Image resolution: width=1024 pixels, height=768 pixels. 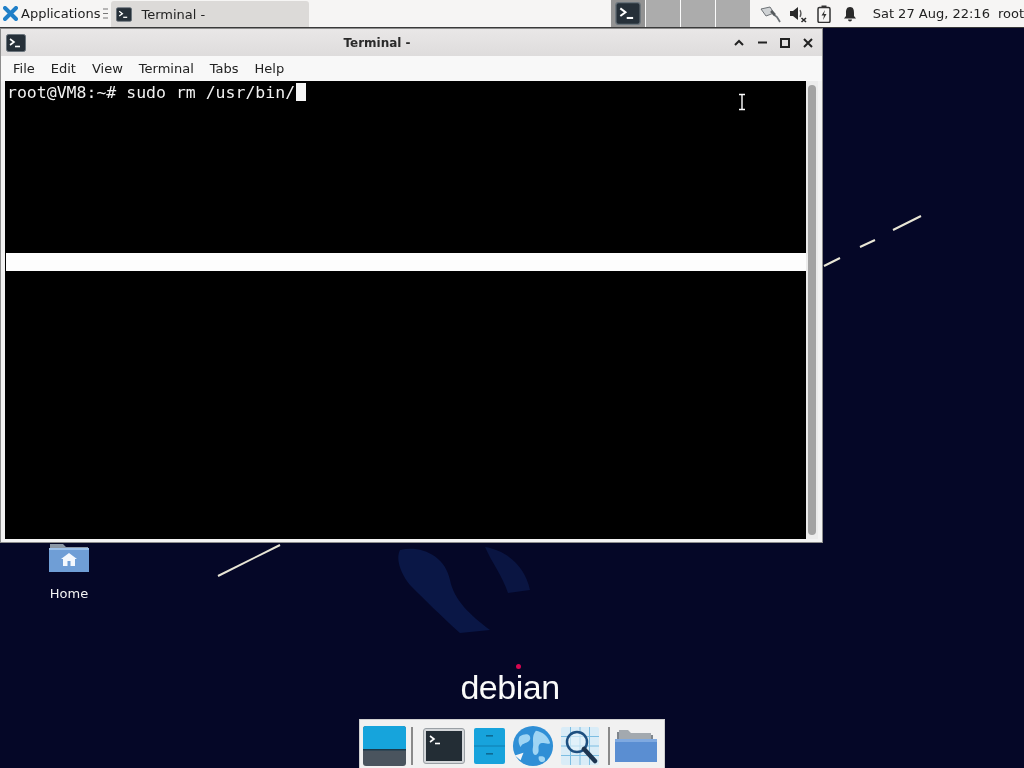 I want to click on applications-menu: Applications, so click(x=50, y=13).